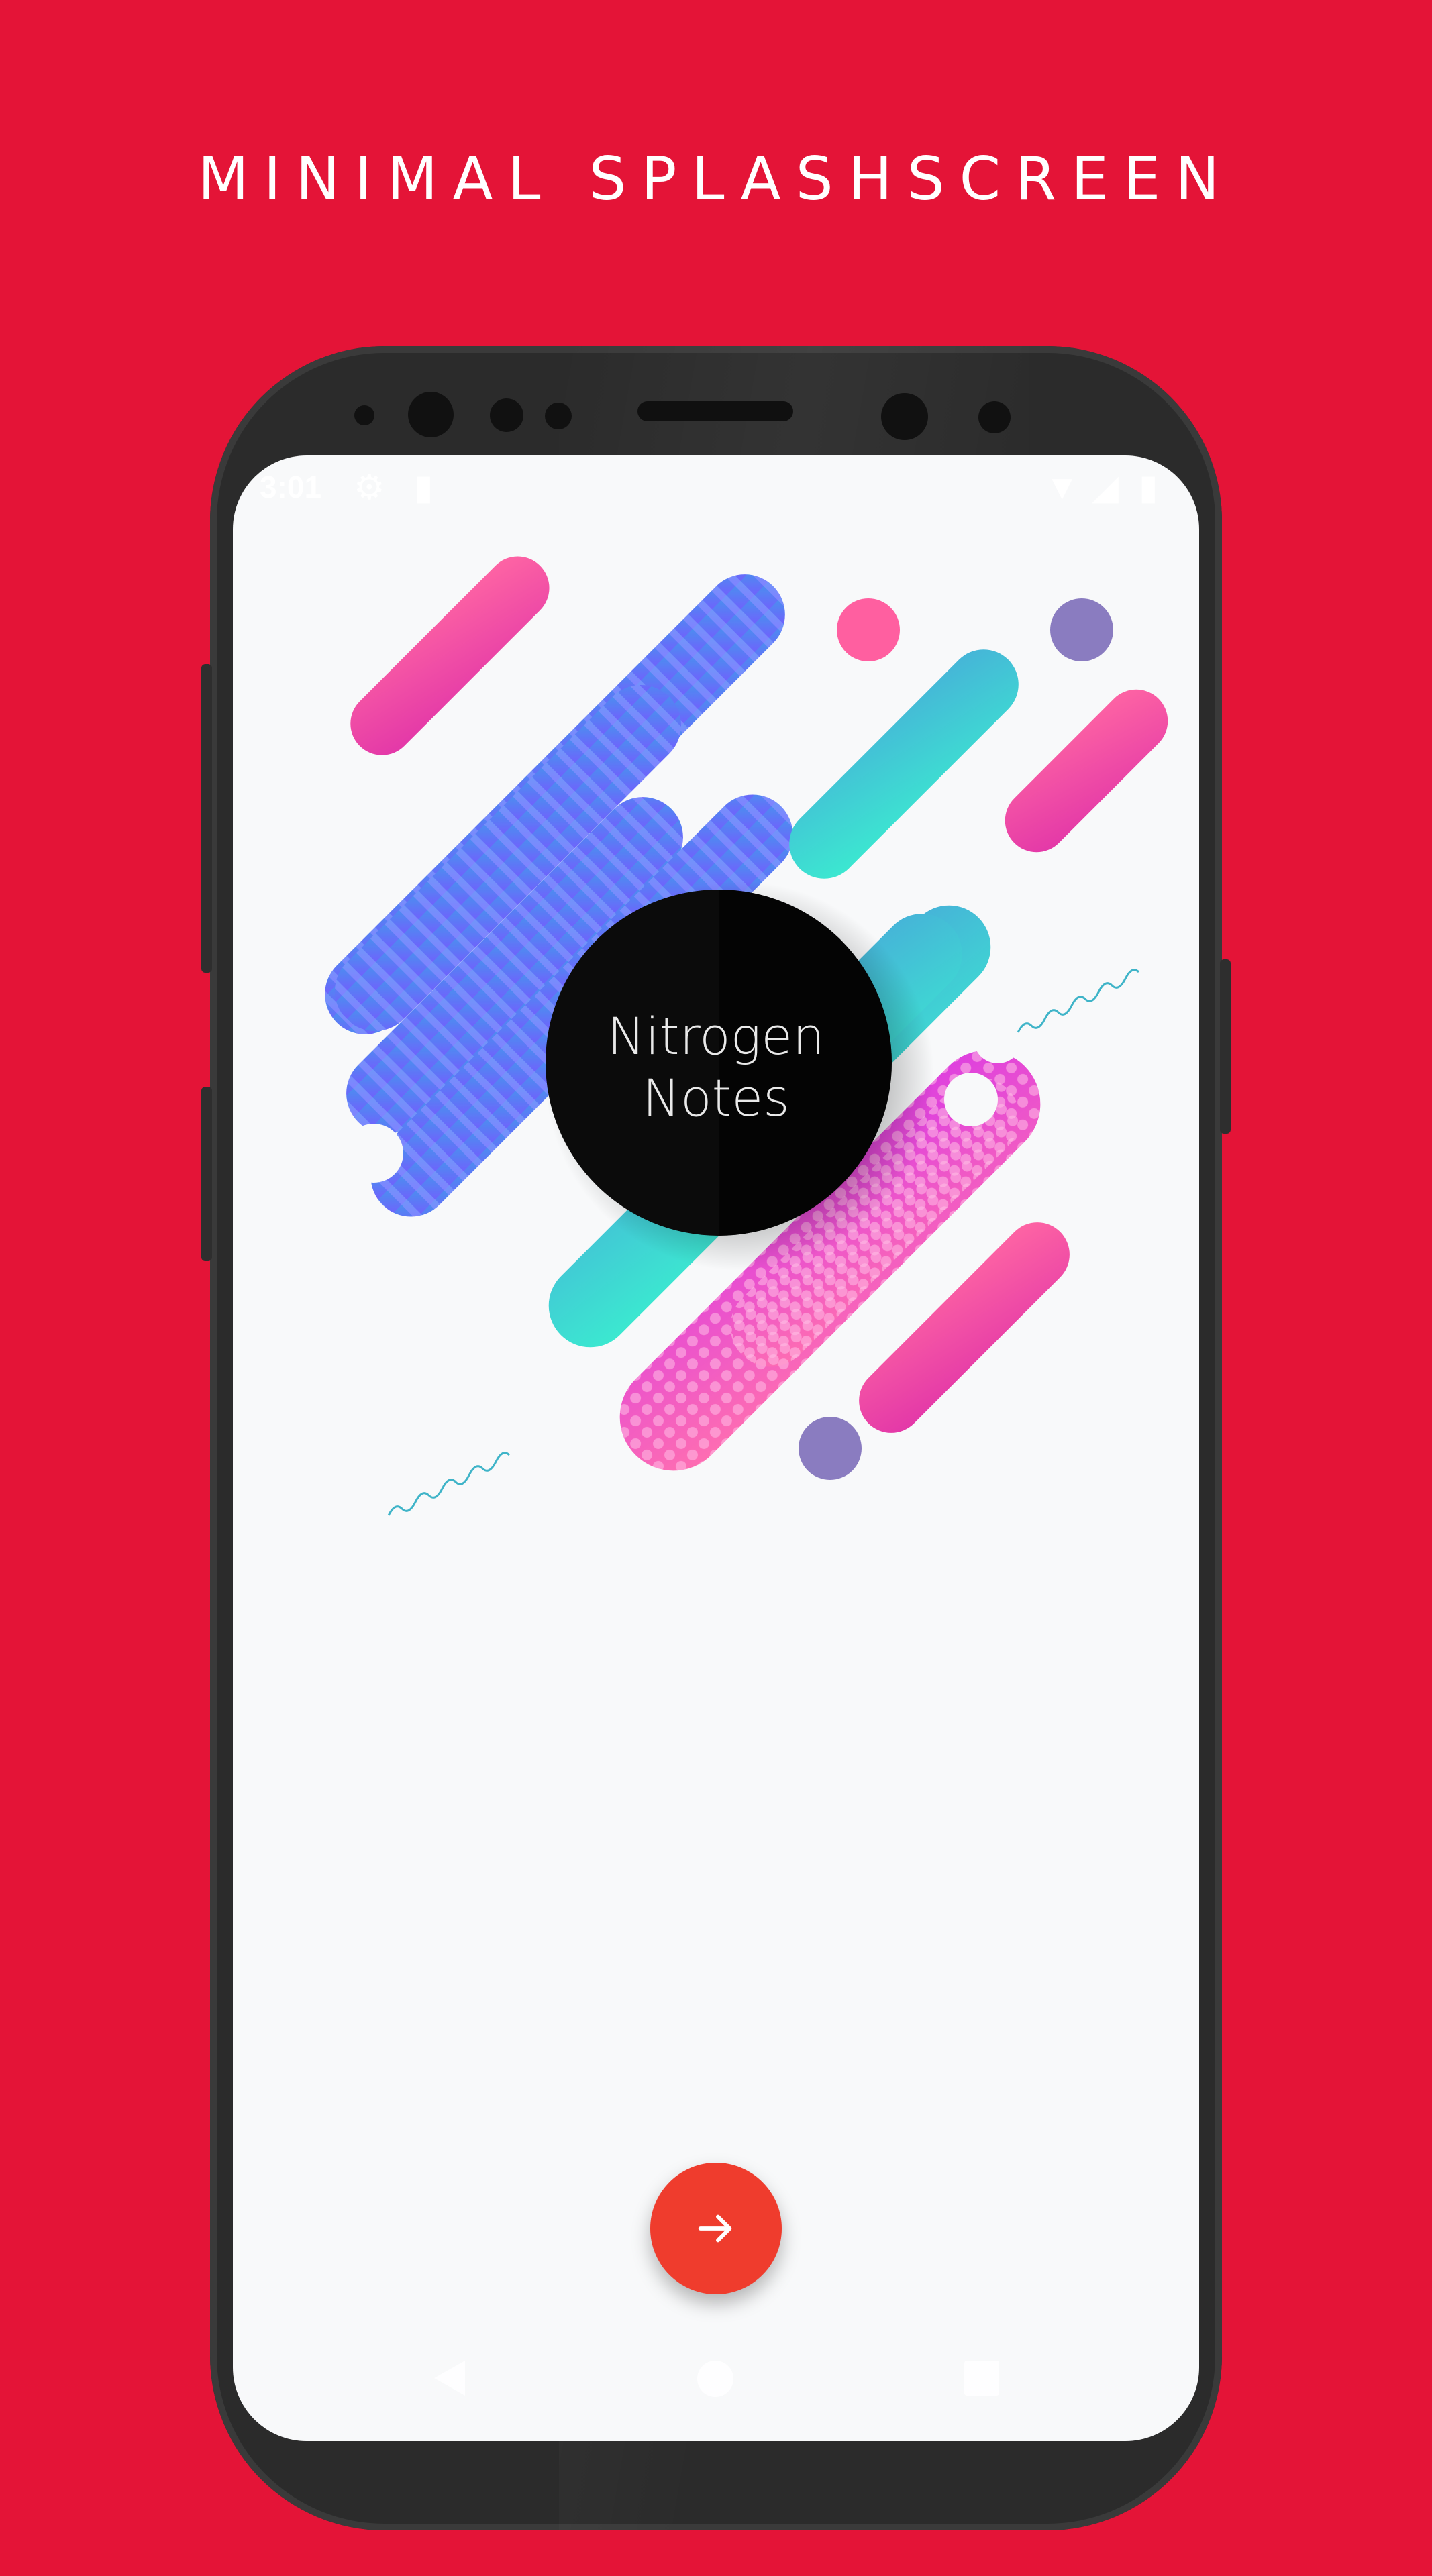  I want to click on next-button, so click(716, 2228).